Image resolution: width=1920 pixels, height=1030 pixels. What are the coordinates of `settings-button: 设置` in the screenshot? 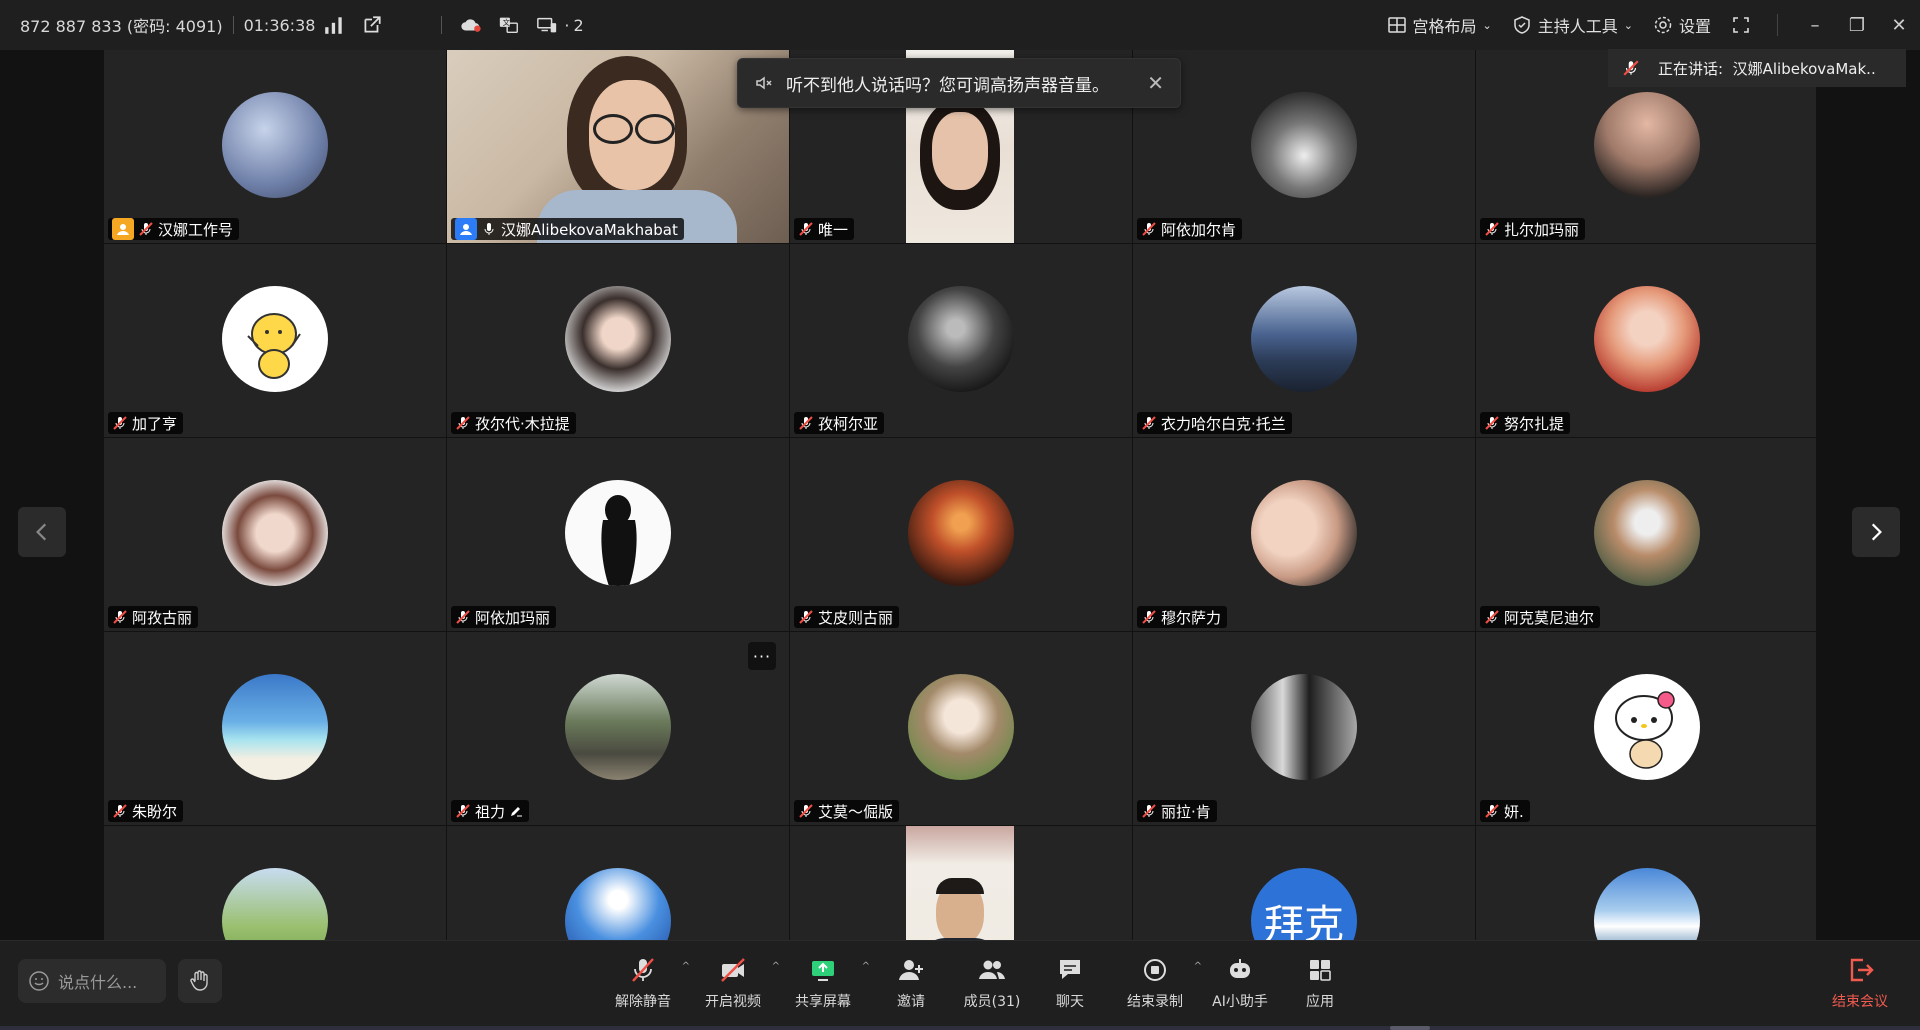 It's located at (1682, 25).